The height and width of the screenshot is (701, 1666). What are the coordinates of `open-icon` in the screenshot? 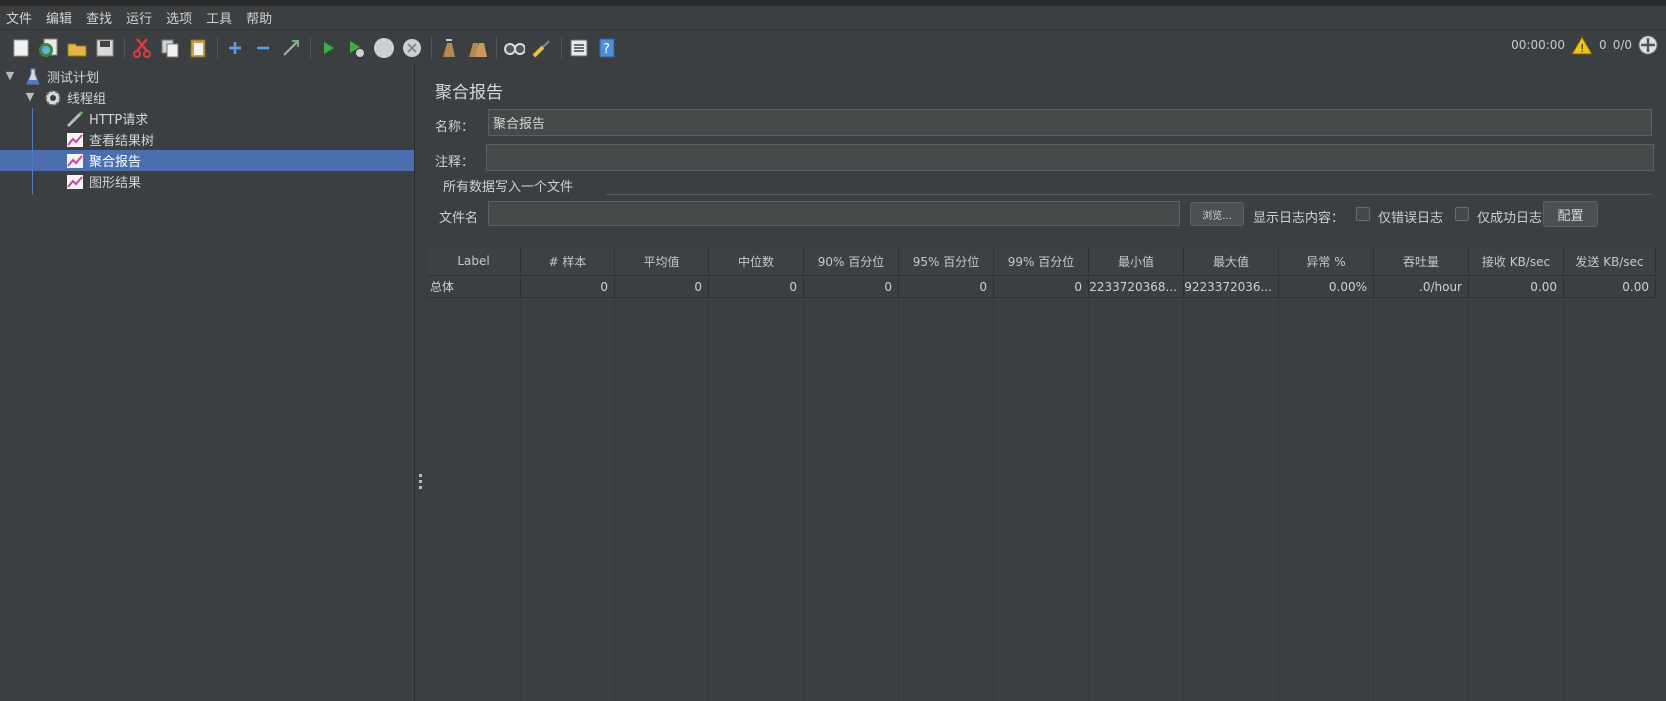 It's located at (77, 48).